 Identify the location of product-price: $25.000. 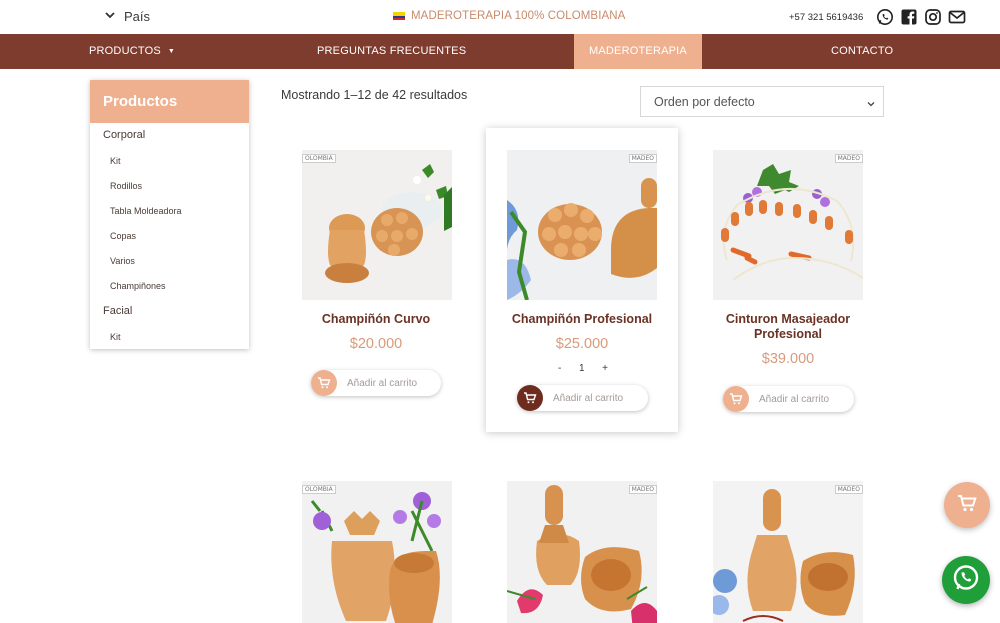
(582, 344).